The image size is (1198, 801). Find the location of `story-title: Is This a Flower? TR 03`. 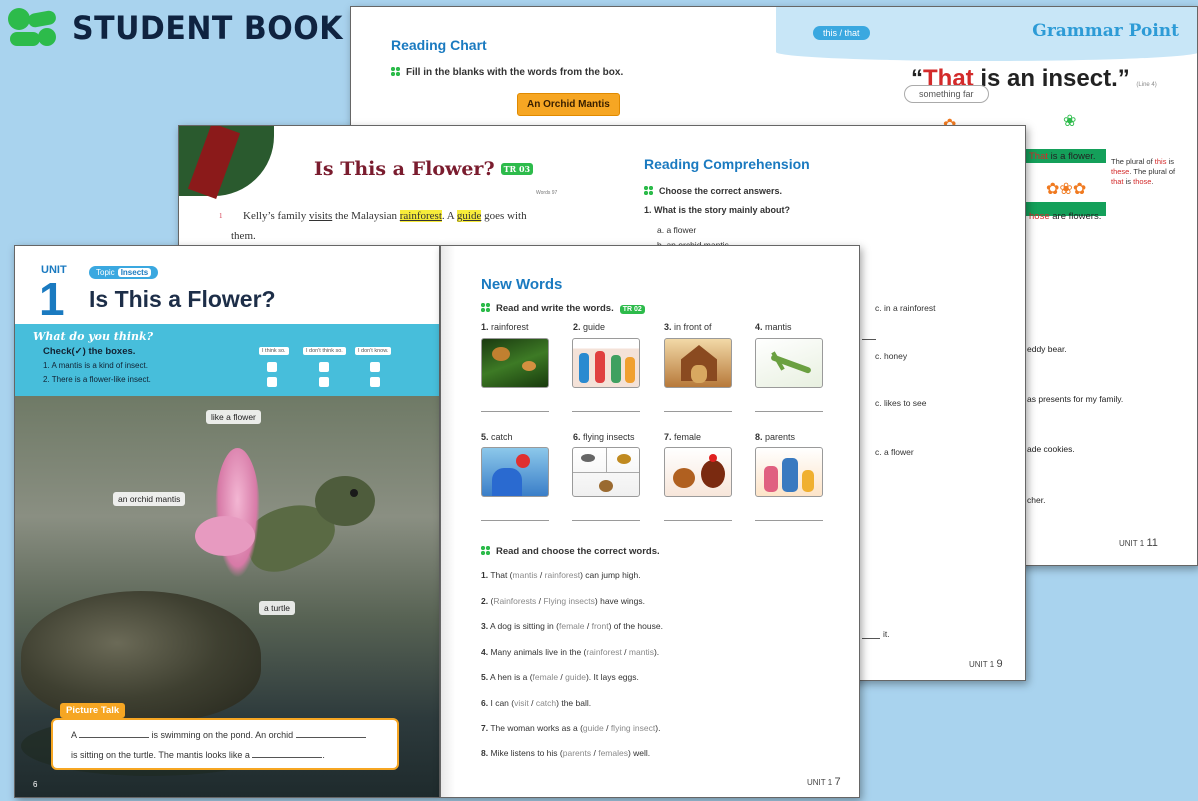

story-title: Is This a Flower? TR 03 is located at coordinates (424, 169).